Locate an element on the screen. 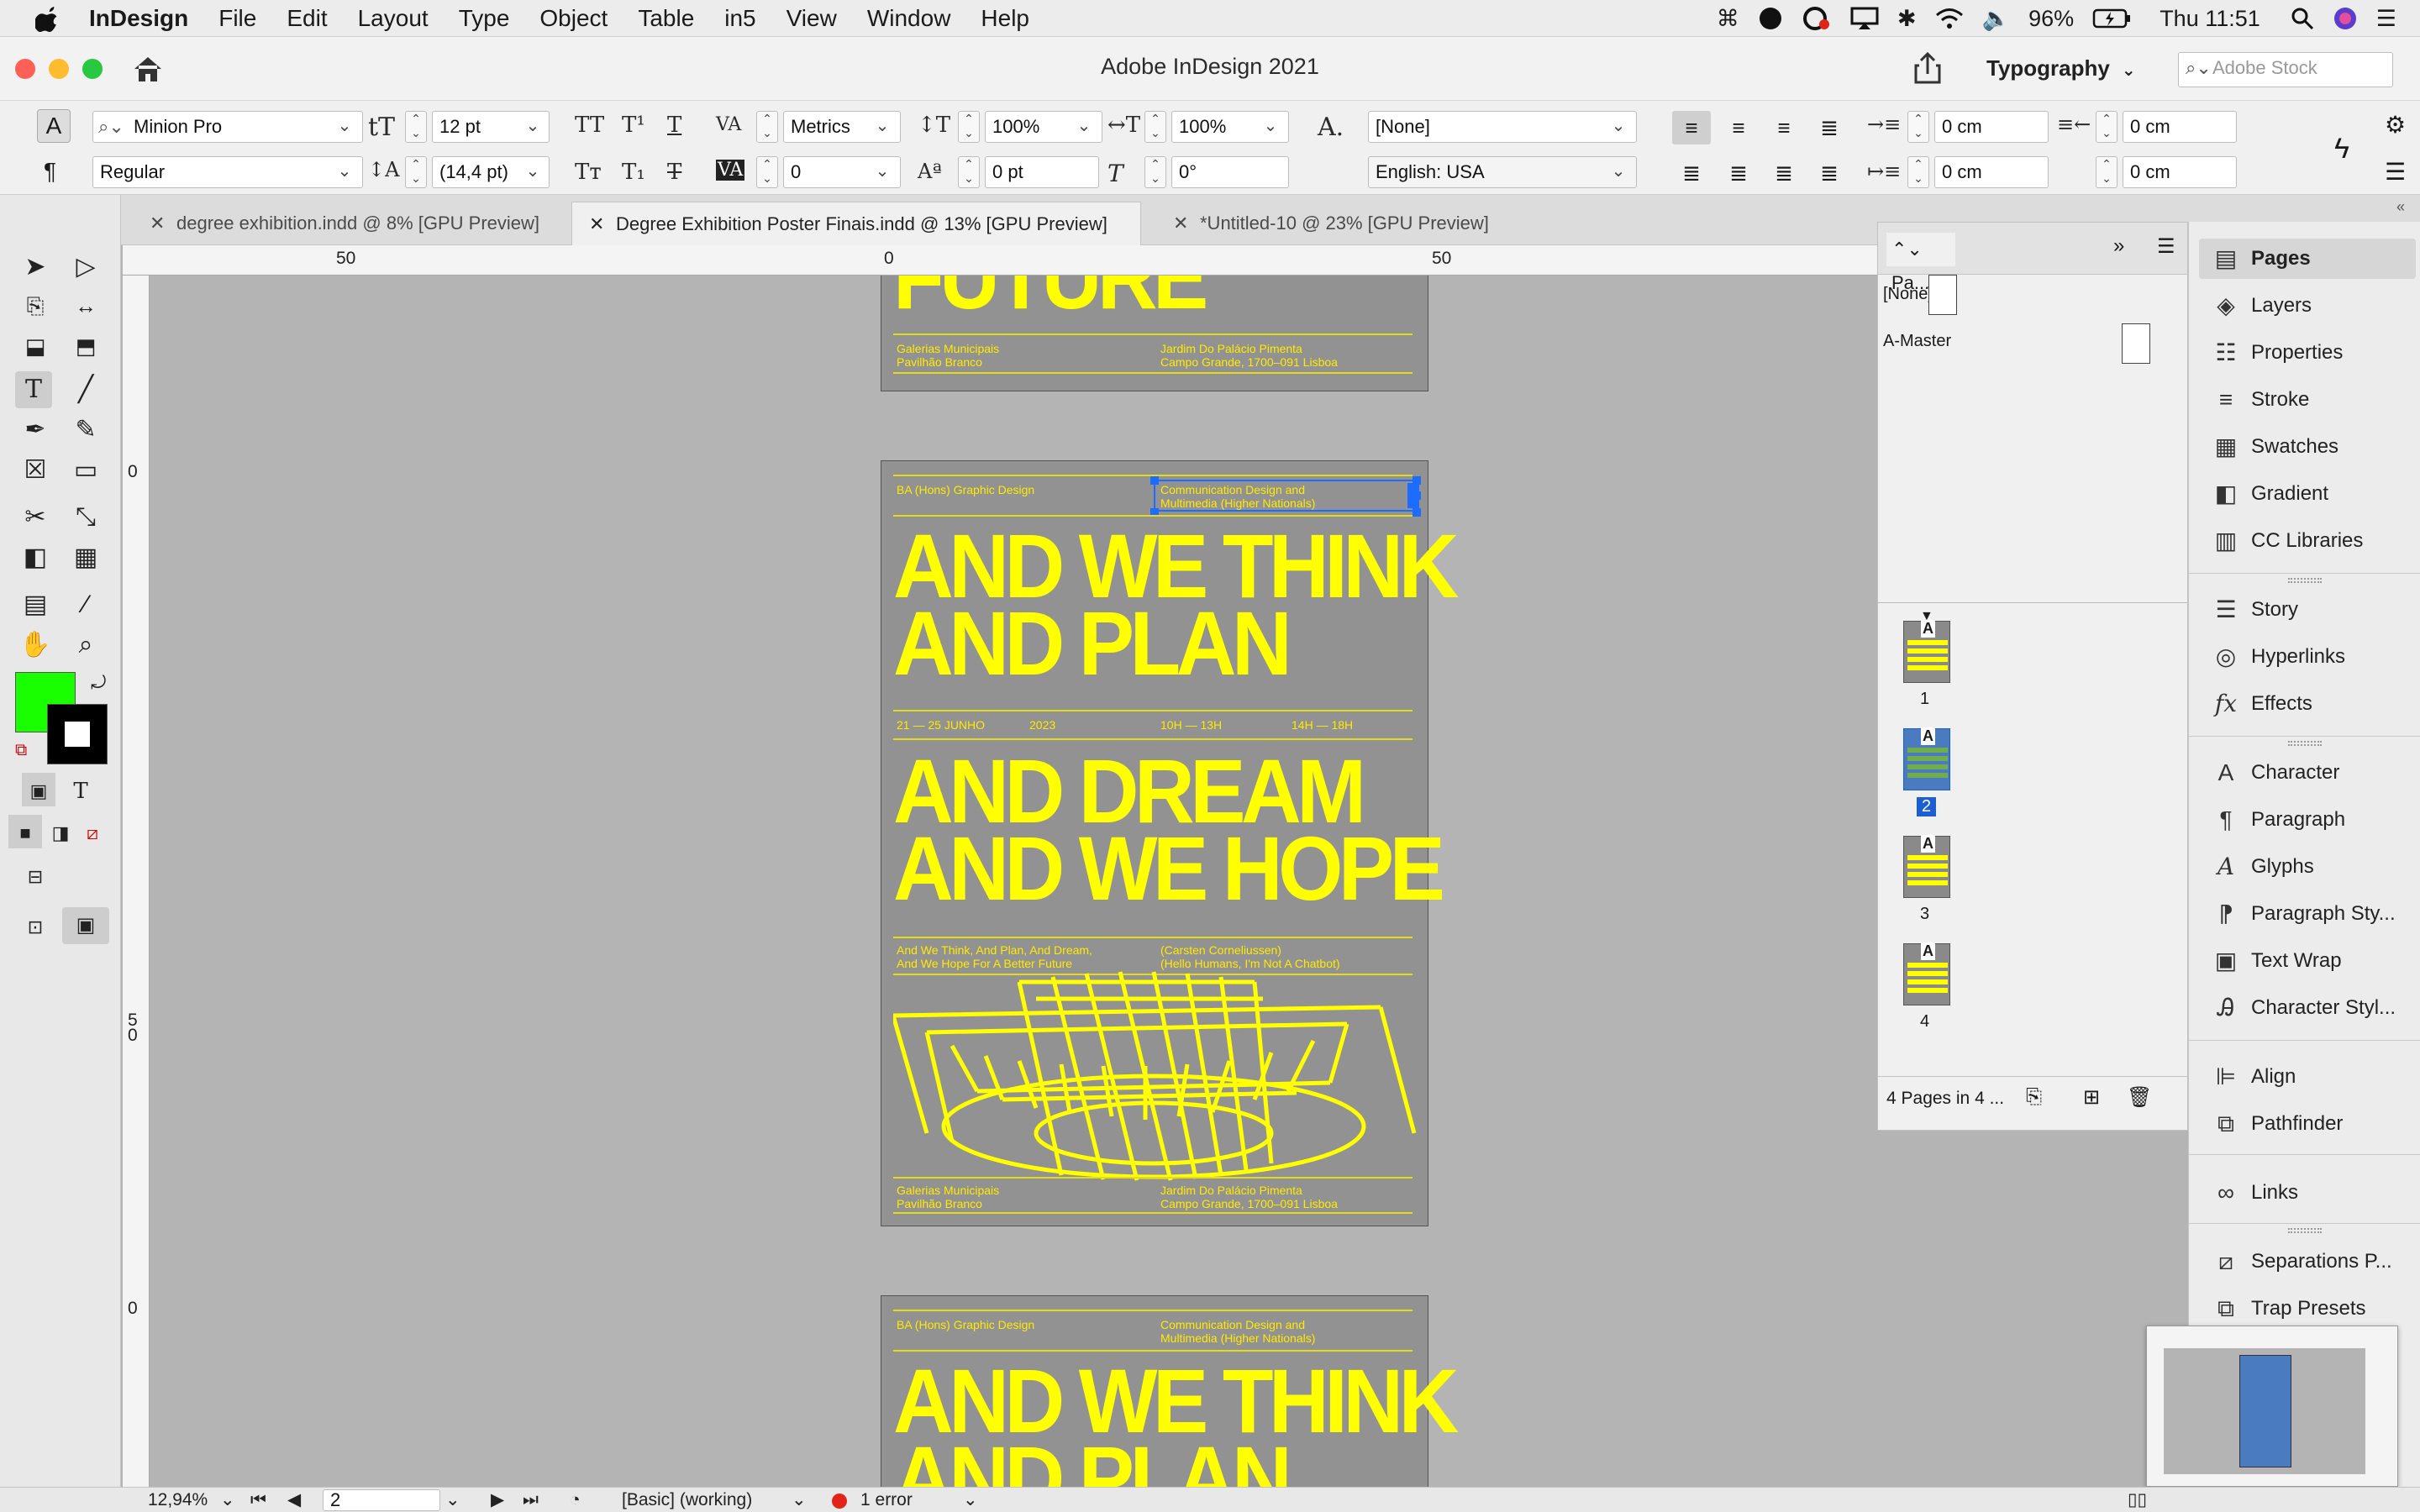 The width and height of the screenshot is (2420, 1512). airplay-icon is located at coordinates (1864, 18).